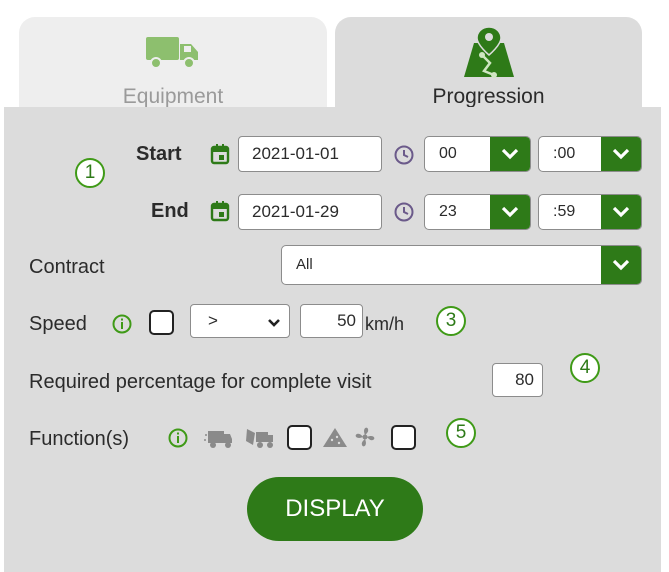 The height and width of the screenshot is (572, 669). Describe the element at coordinates (564, 153) in the screenshot. I see `start-minute-value: :00` at that location.